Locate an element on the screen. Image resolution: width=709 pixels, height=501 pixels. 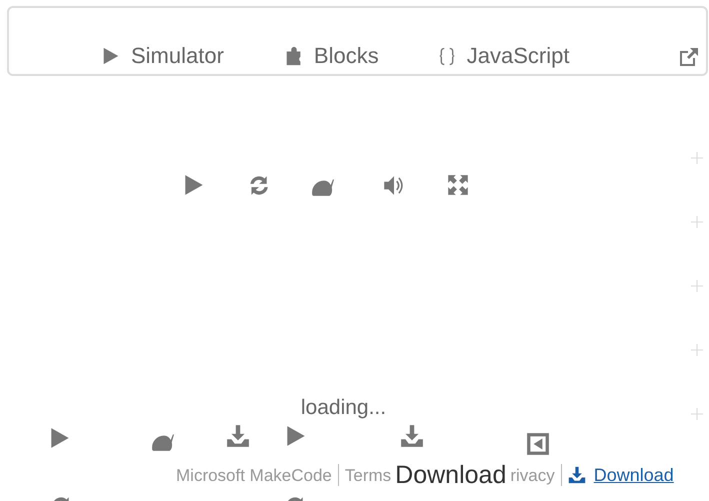
play-icon is located at coordinates (111, 56).